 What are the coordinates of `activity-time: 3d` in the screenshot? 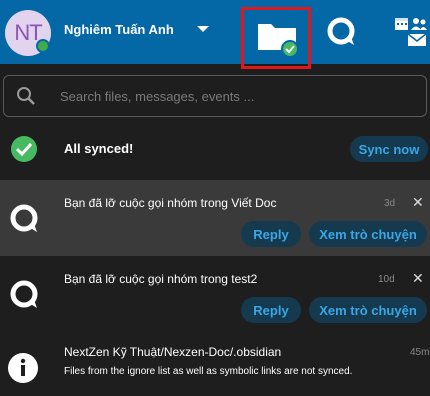 It's located at (390, 203).